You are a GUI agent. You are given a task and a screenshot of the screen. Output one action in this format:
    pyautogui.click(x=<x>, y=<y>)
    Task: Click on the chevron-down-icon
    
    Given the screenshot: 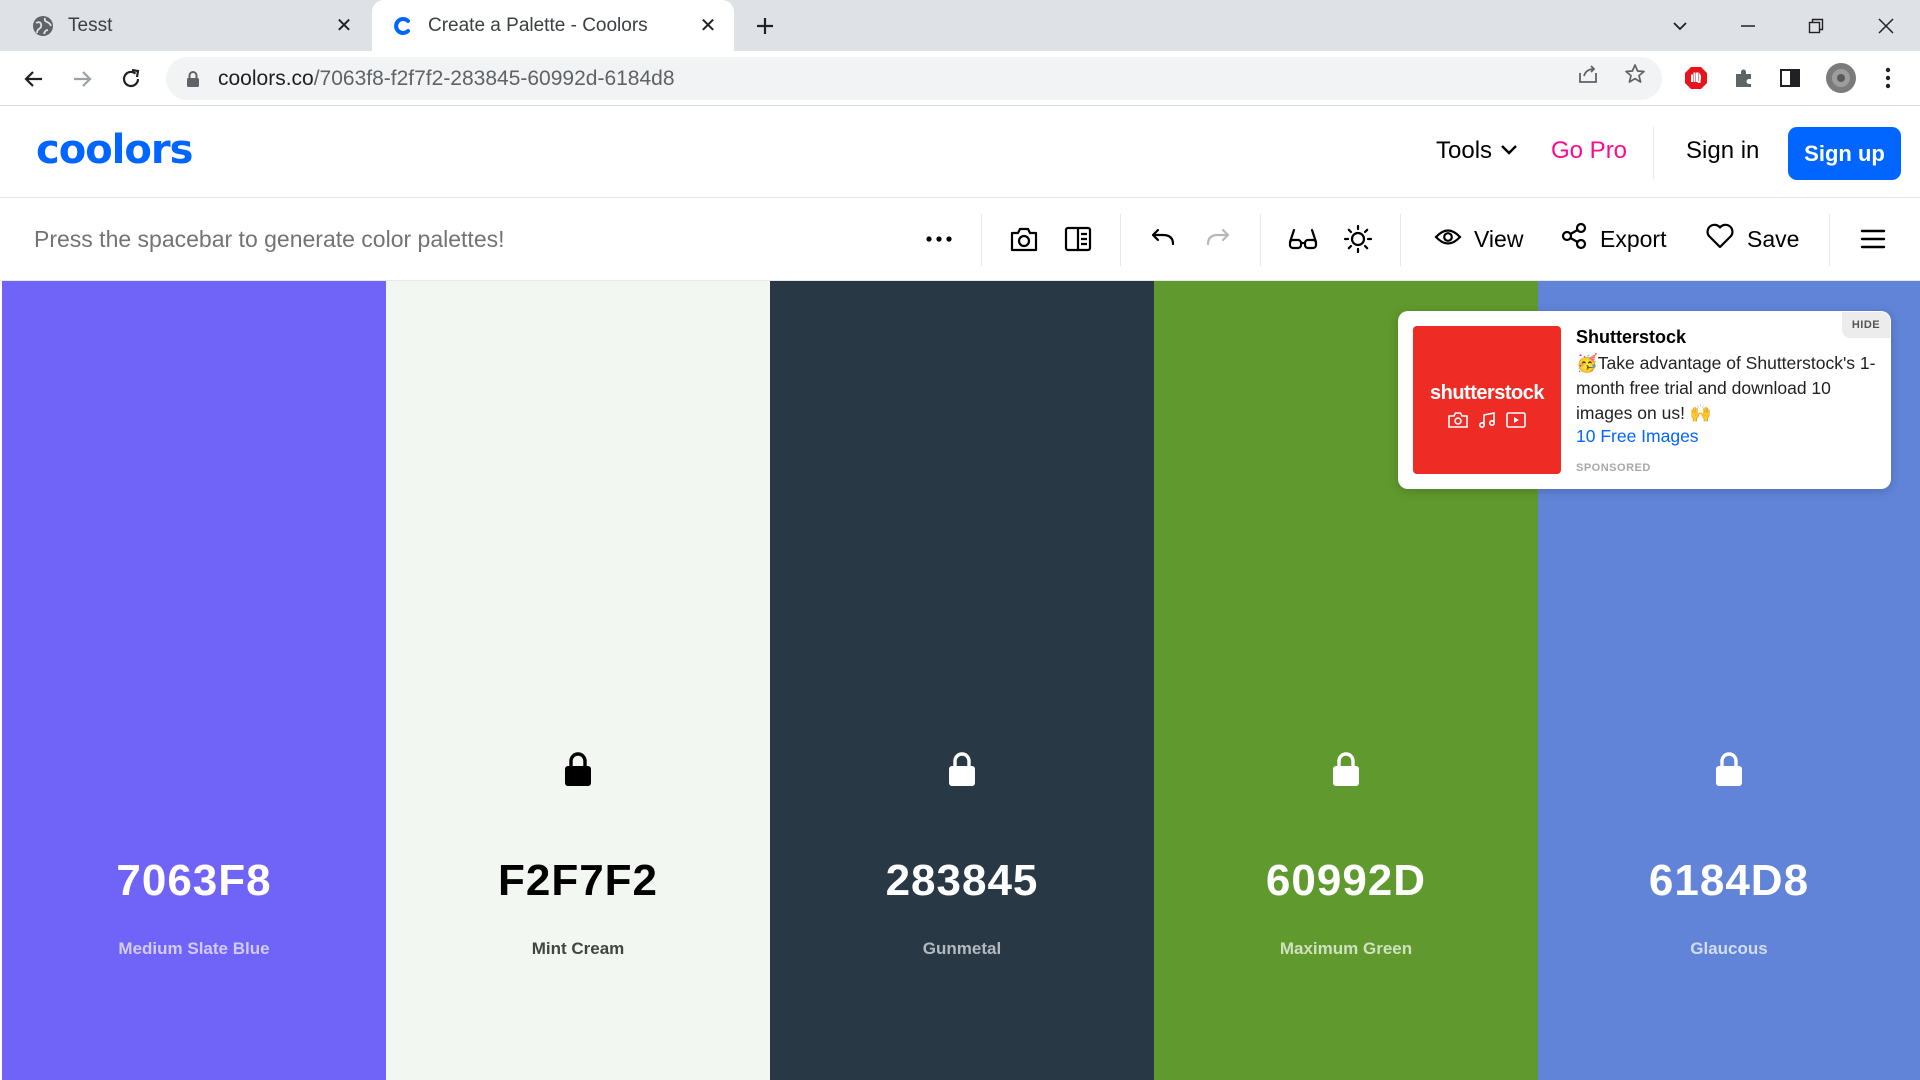 What is the action you would take?
    pyautogui.click(x=1509, y=151)
    